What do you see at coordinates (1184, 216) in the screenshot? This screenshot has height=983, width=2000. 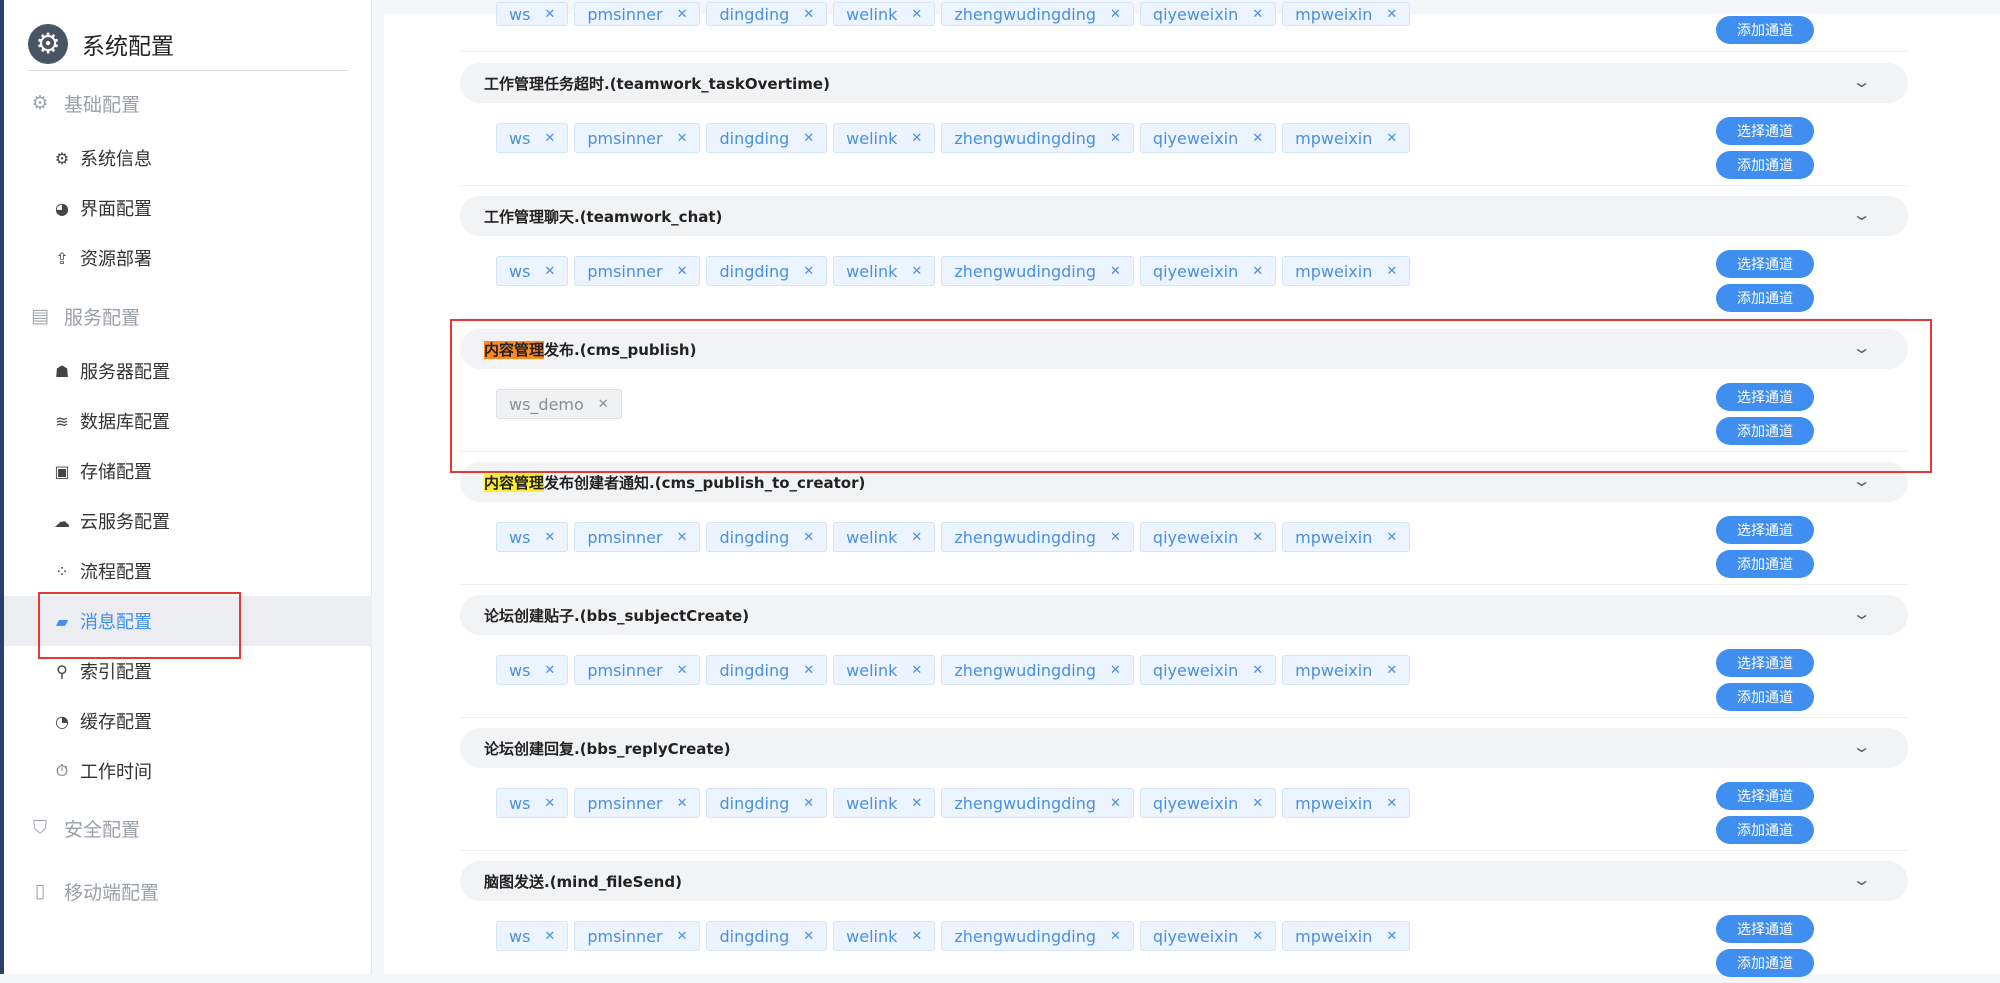 I see `section-header: 工作管理聊天.(teamwork_chat) ⌄` at bounding box center [1184, 216].